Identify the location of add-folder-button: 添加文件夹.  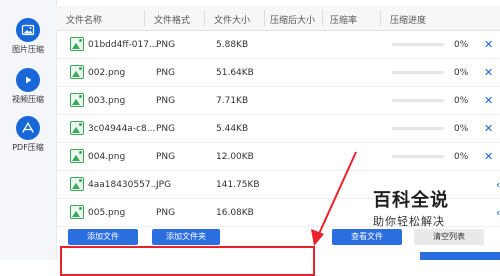
(186, 237).